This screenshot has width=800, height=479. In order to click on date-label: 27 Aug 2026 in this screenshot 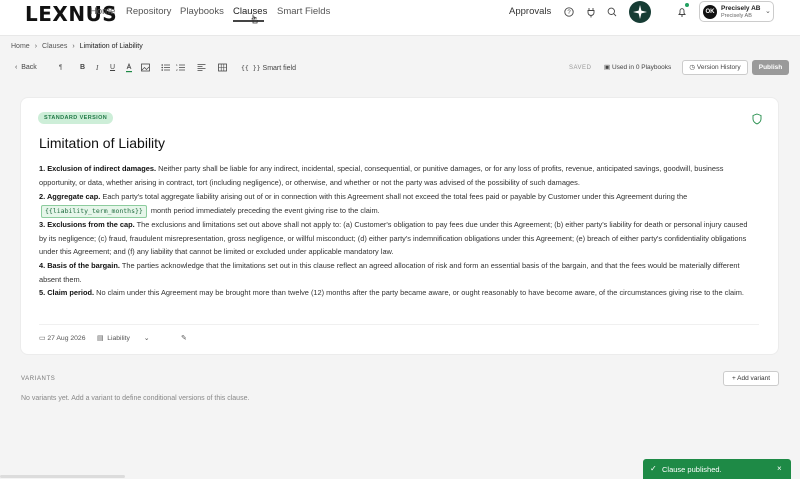, I will do `click(66, 338)`.